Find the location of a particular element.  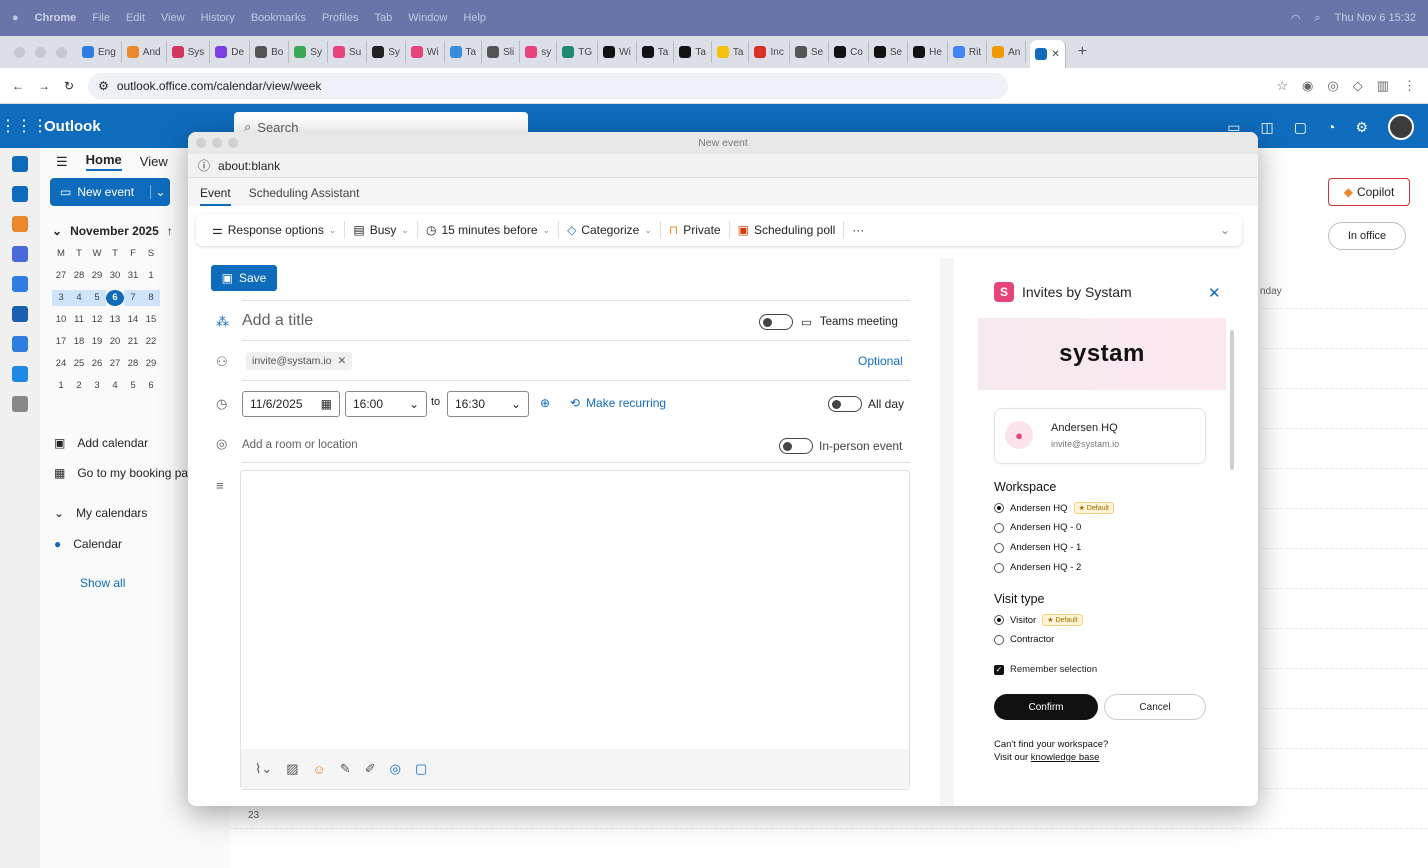

visit-type-option: Contractor is located at coordinates (1024, 639).